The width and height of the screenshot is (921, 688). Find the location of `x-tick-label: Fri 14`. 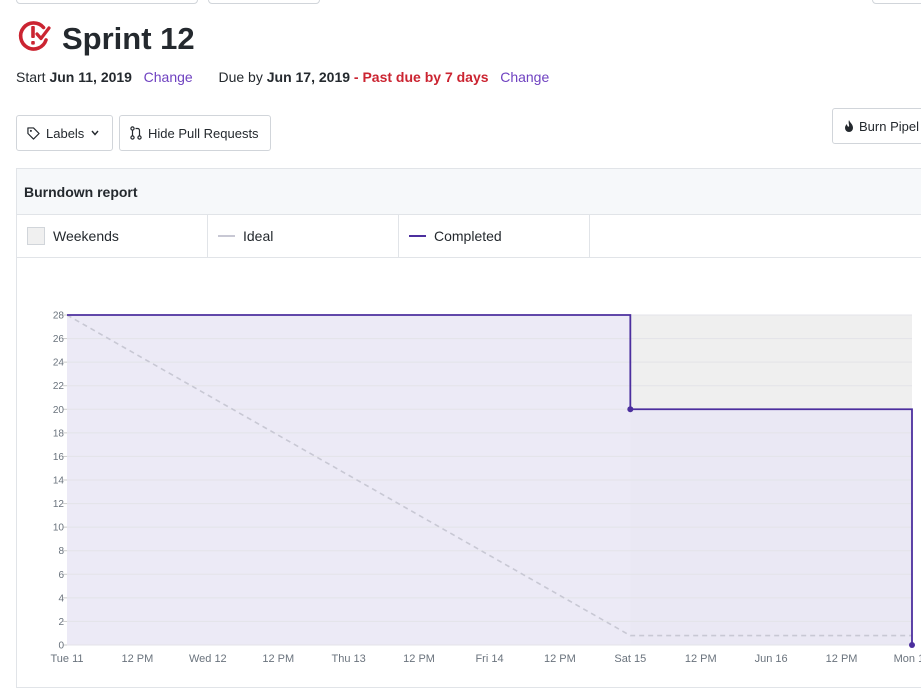

x-tick-label: Fri 14 is located at coordinates (489, 659).